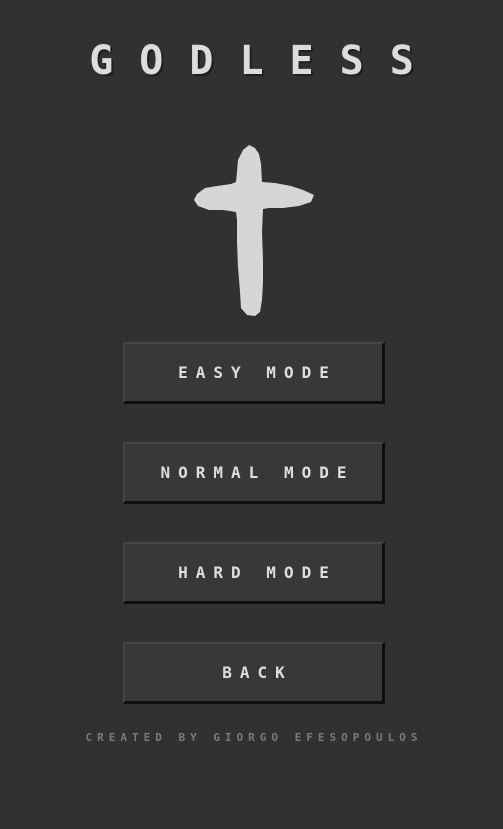 This screenshot has width=503, height=829. I want to click on credits-text: CREATED BY GIORGO EFESOPOULOS, so click(254, 737).